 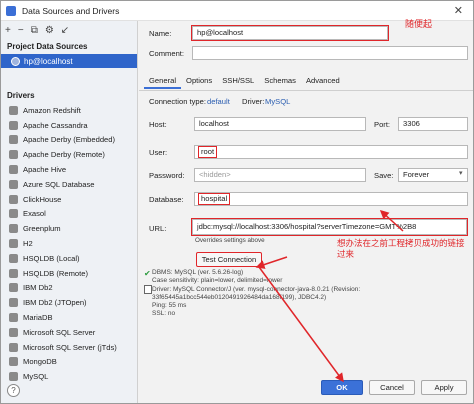 What do you see at coordinates (59, 184) in the screenshot?
I see `driver-label: Azure SQL Database` at bounding box center [59, 184].